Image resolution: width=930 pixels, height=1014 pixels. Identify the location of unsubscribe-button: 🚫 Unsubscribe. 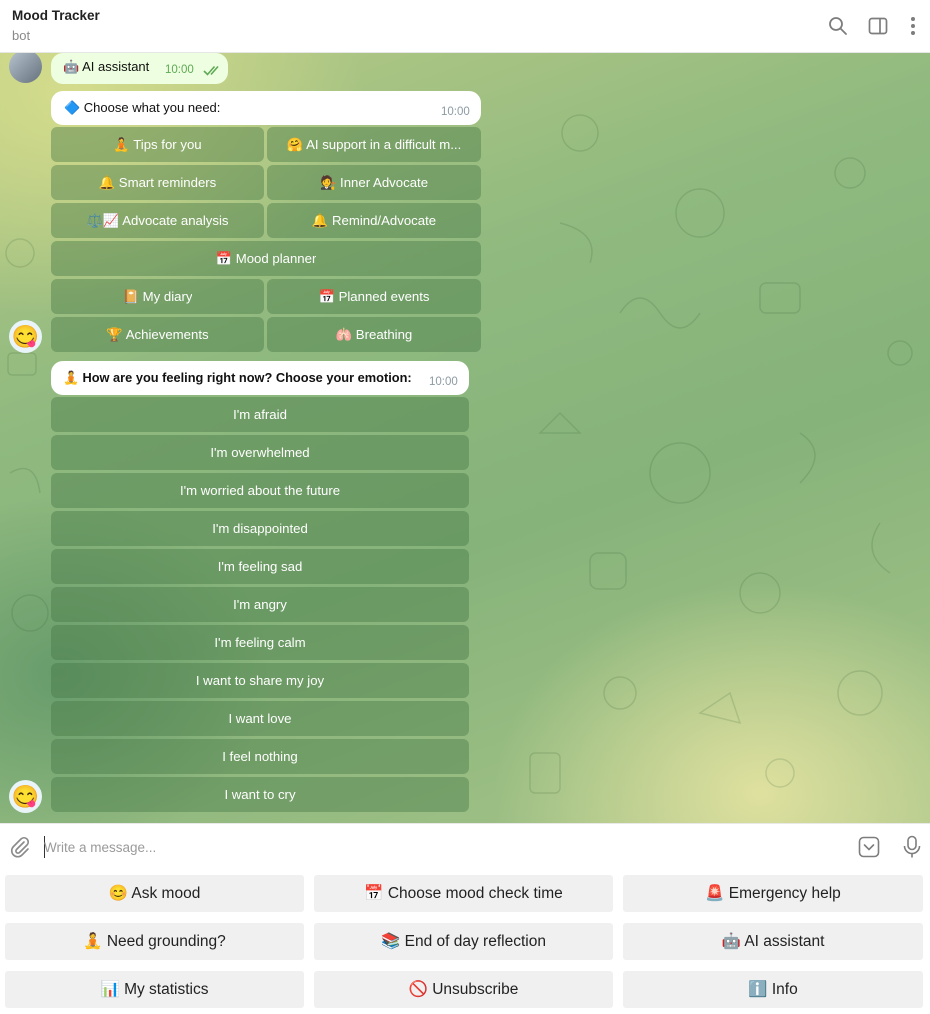
(463, 989).